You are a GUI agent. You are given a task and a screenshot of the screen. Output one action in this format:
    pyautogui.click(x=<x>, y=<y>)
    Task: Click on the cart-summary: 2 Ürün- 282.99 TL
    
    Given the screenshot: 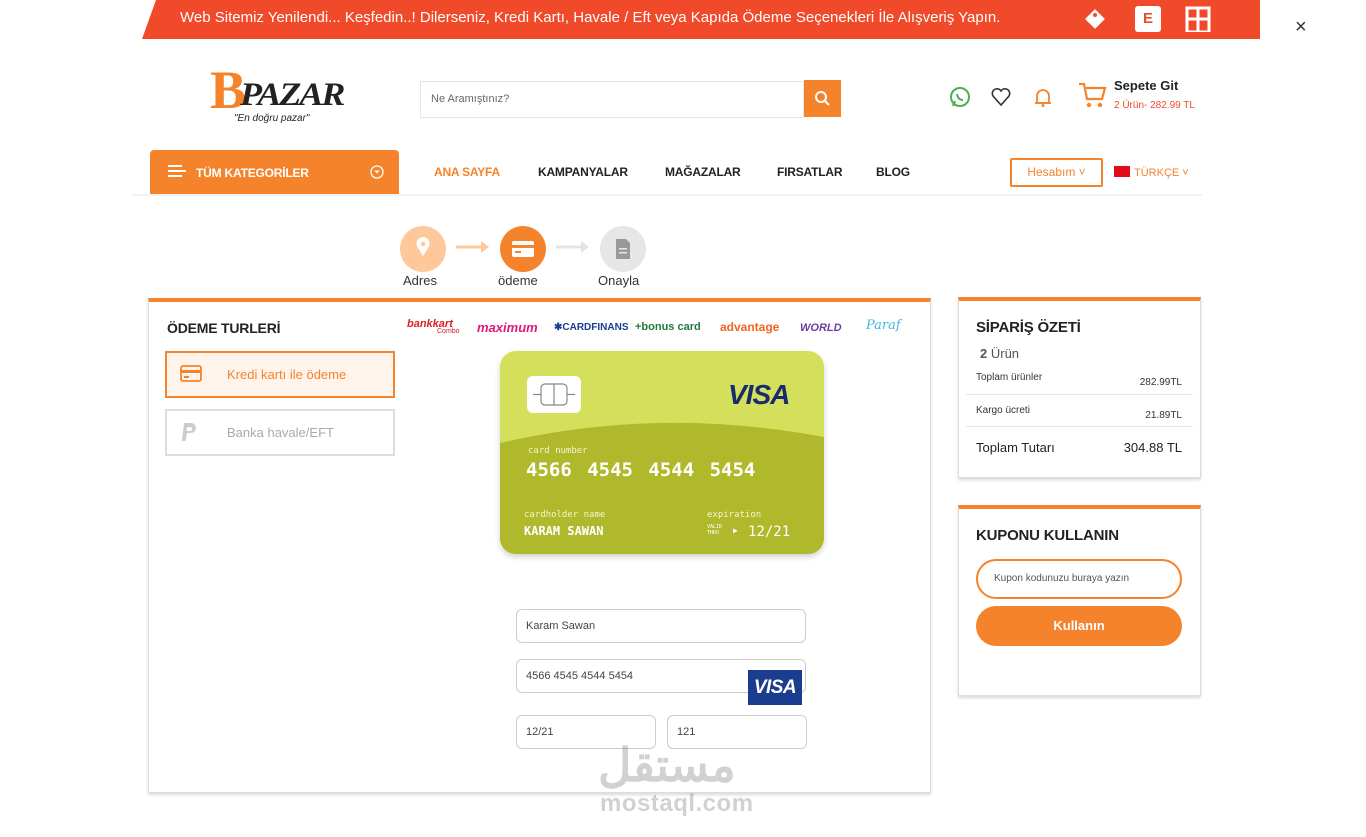 What is the action you would take?
    pyautogui.click(x=1154, y=105)
    